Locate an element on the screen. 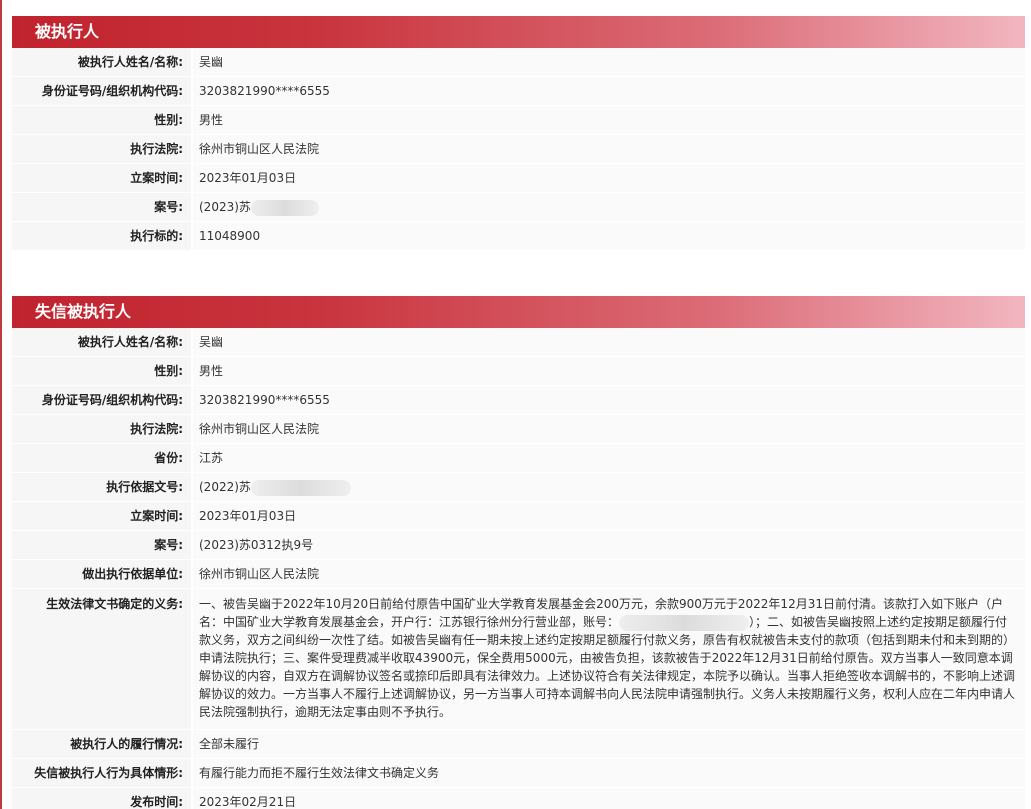 This screenshot has width=1031, height=809. row-value: 有履行能力而拒不履行生效法律文书确定义务 is located at coordinates (608, 773).